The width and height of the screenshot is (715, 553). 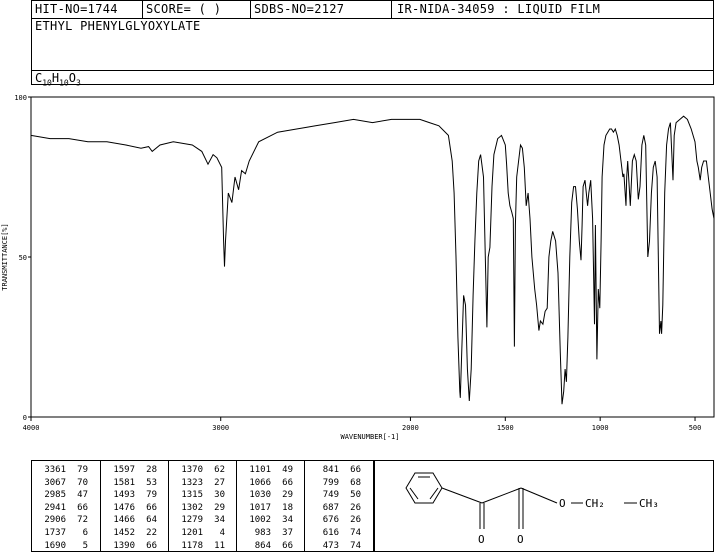 I want to click on x-tick-label: 4000, so click(x=31, y=428).